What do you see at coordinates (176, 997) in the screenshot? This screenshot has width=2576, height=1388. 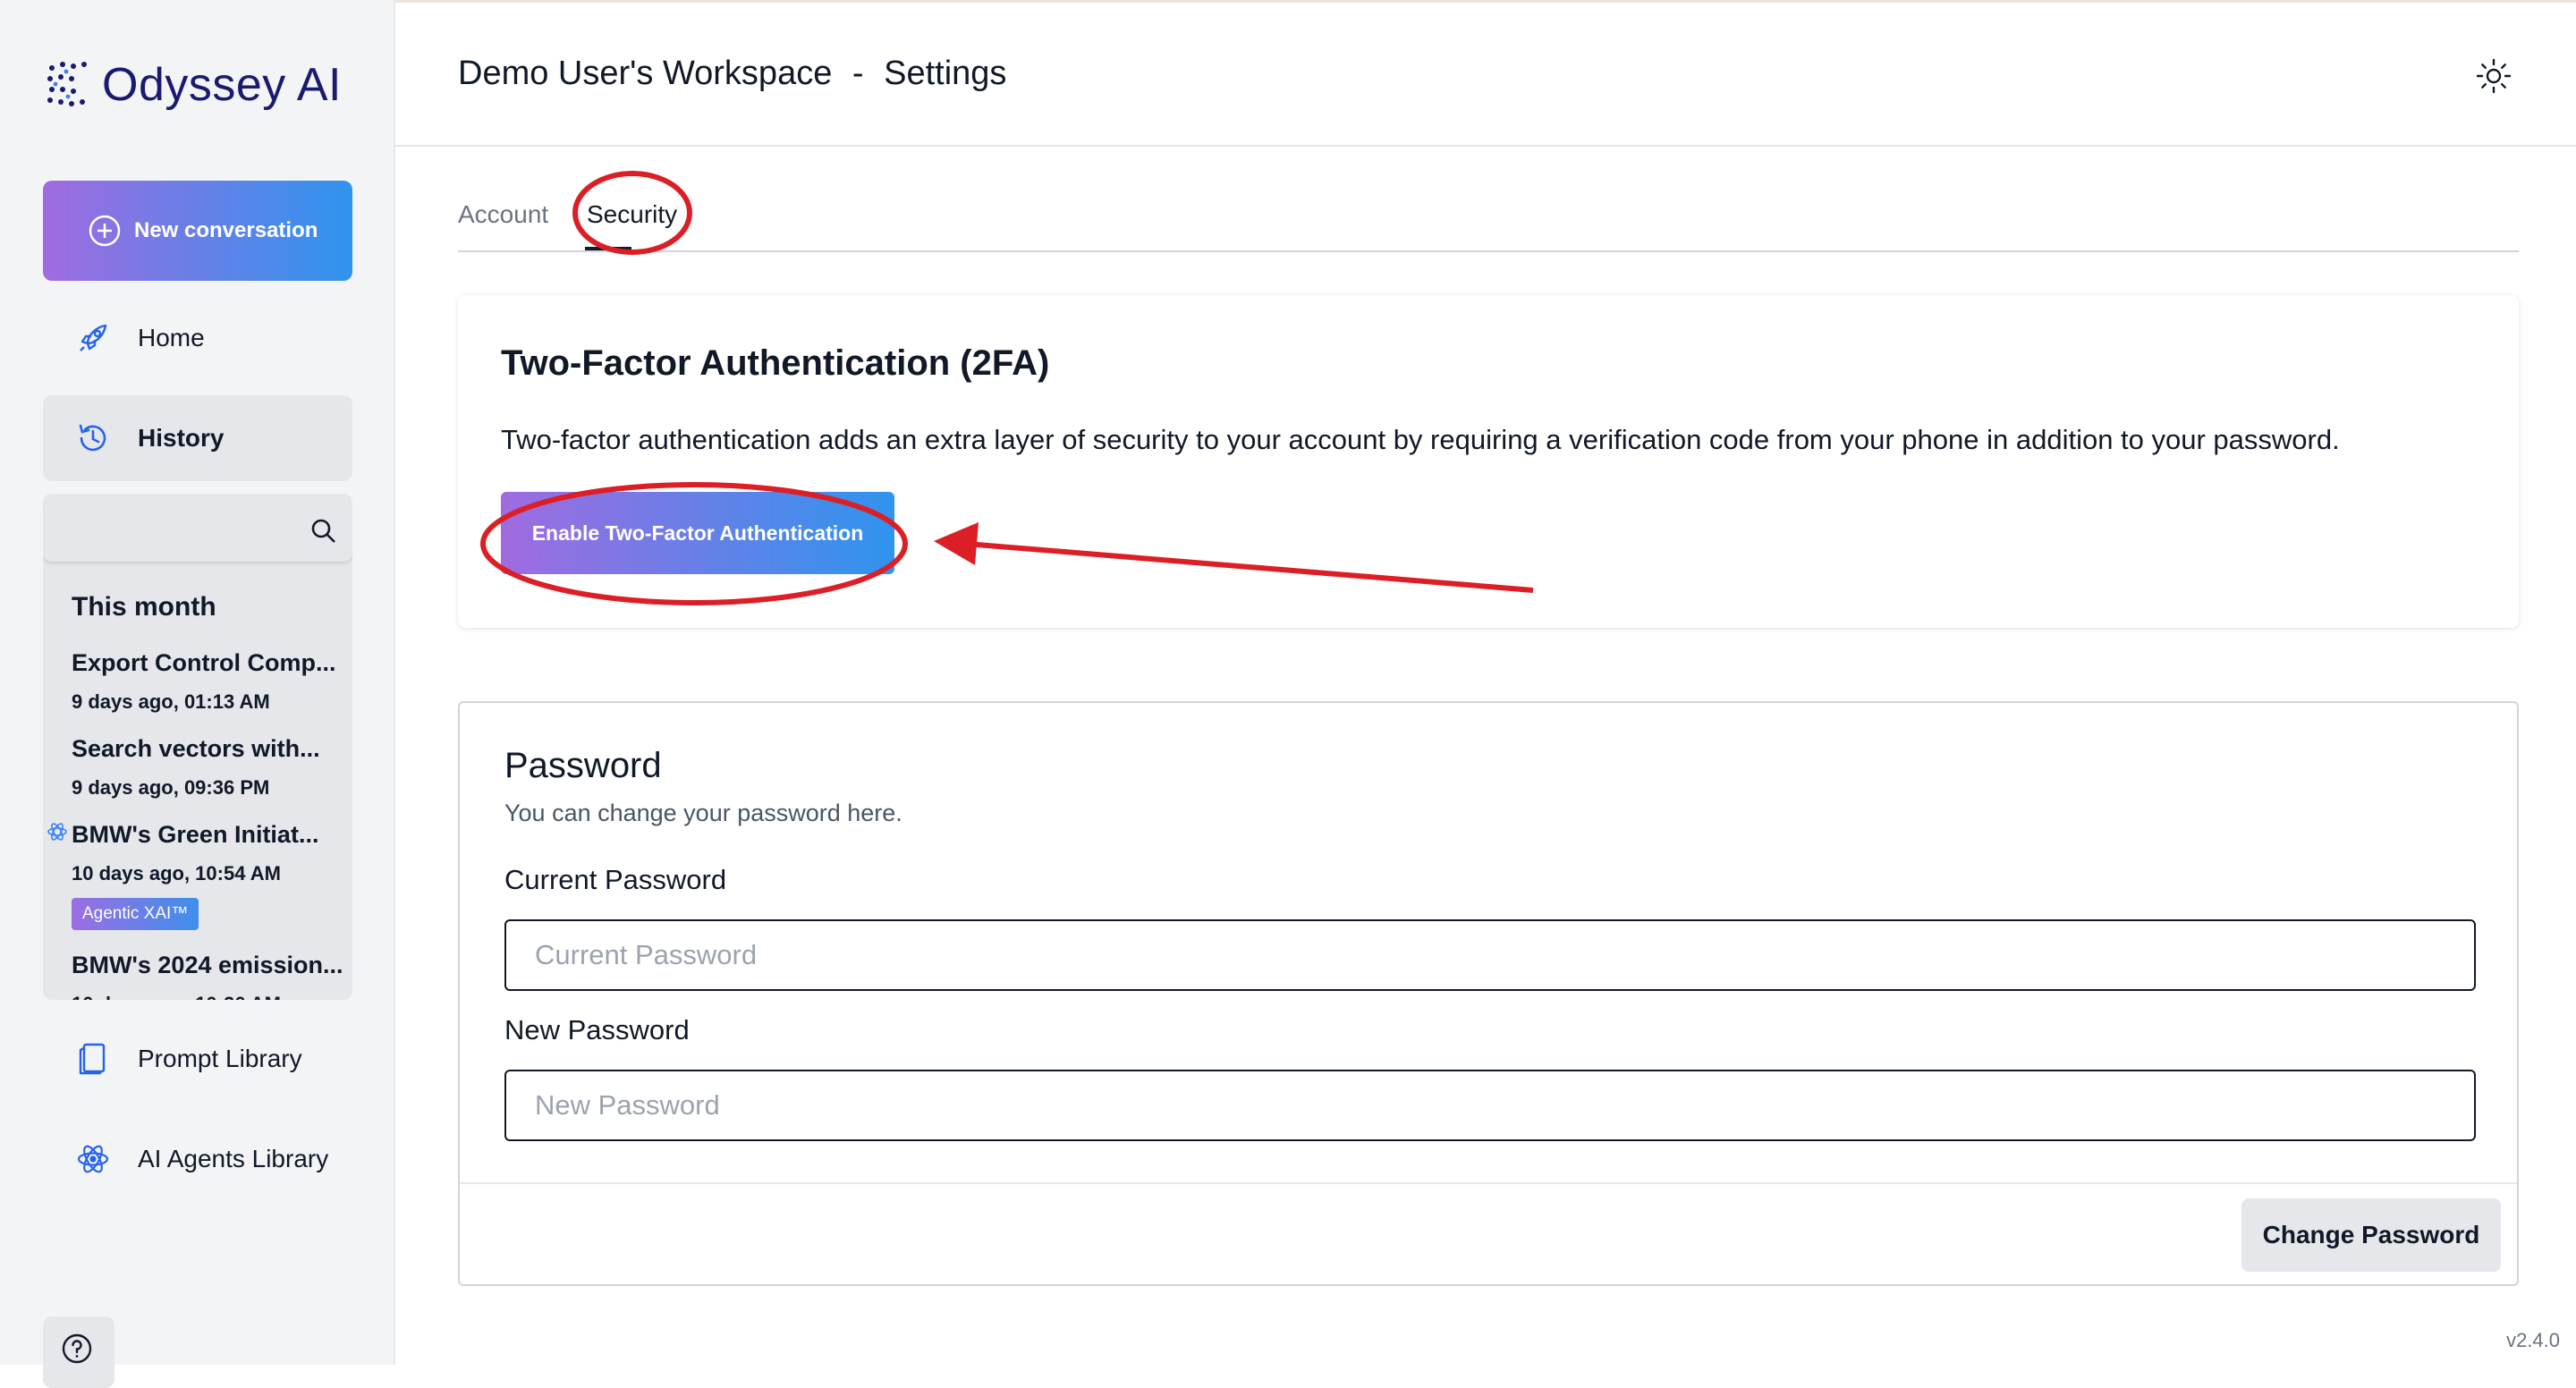 I see `conversation-date: 10 days ago, 10:26 AM` at bounding box center [176, 997].